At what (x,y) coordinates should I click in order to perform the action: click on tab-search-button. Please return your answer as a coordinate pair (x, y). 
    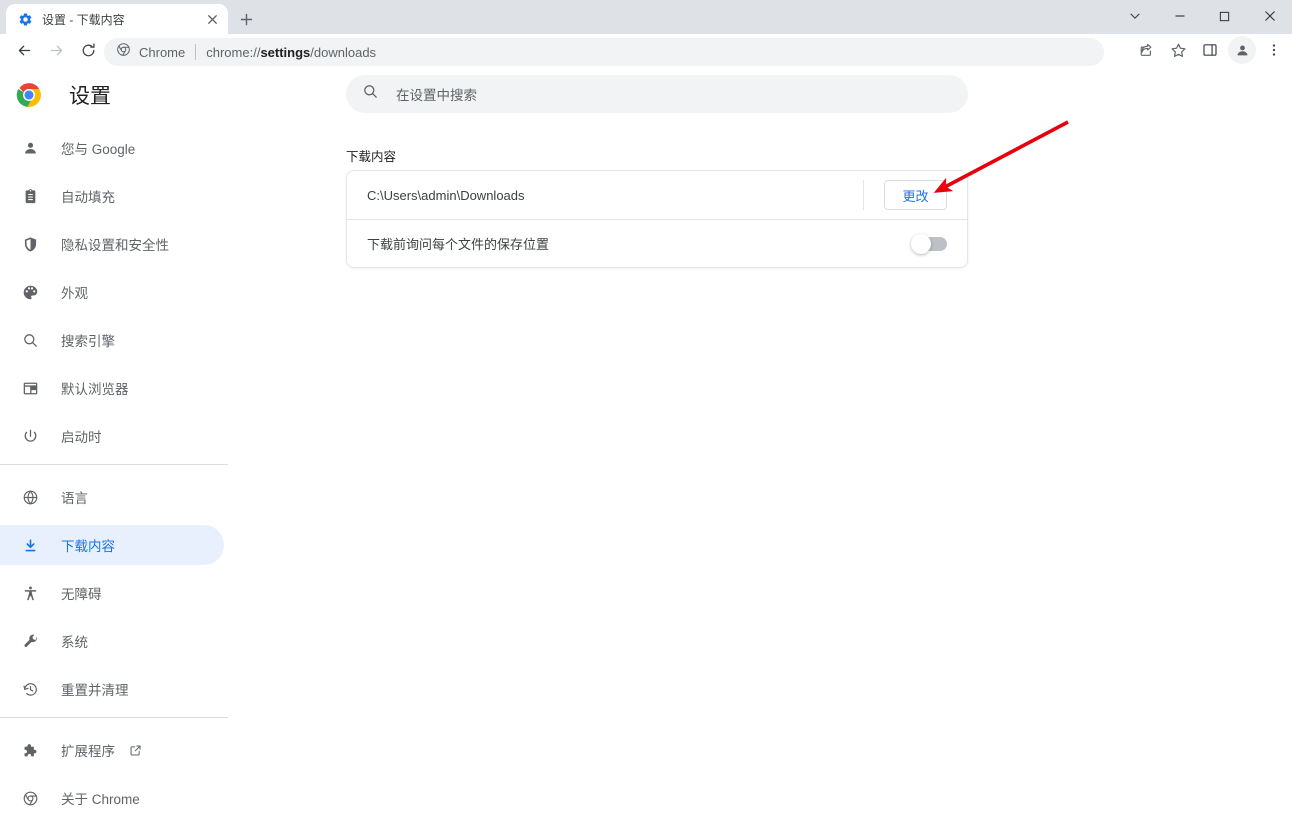
    Looking at the image, I should click on (1134, 16).